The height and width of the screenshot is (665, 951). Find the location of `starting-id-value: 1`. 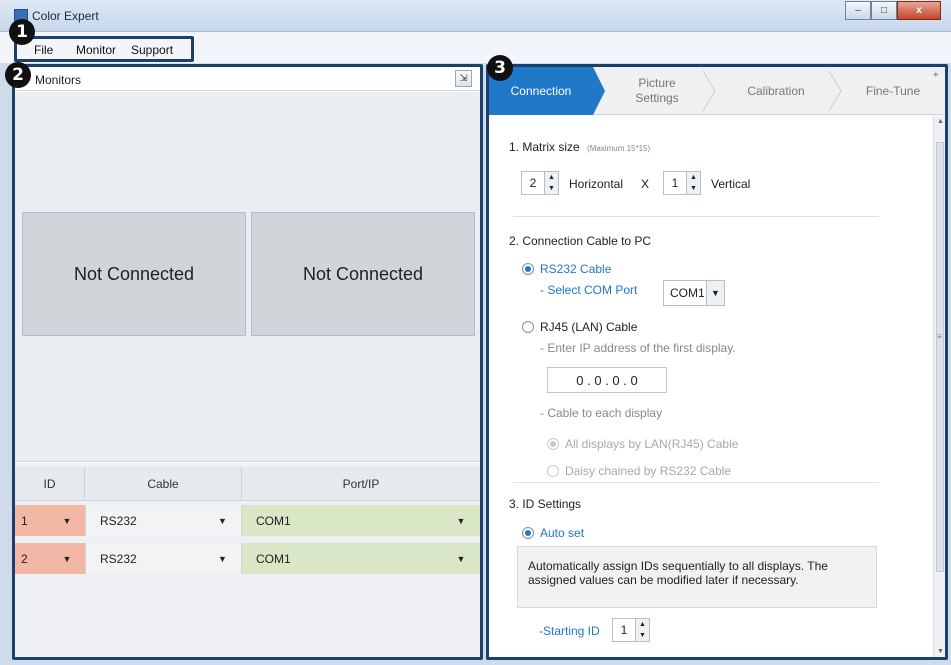

starting-id-value: 1 is located at coordinates (624, 630).